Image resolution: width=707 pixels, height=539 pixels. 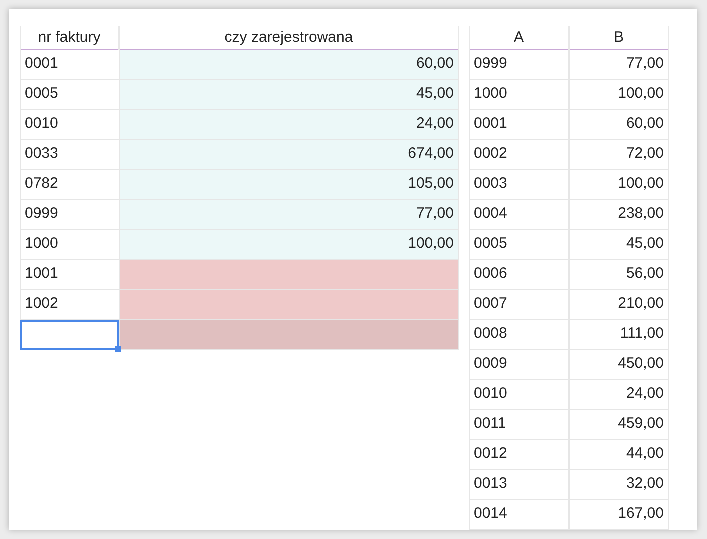 What do you see at coordinates (619, 305) in the screenshot?
I see `table-cell: 210,00` at bounding box center [619, 305].